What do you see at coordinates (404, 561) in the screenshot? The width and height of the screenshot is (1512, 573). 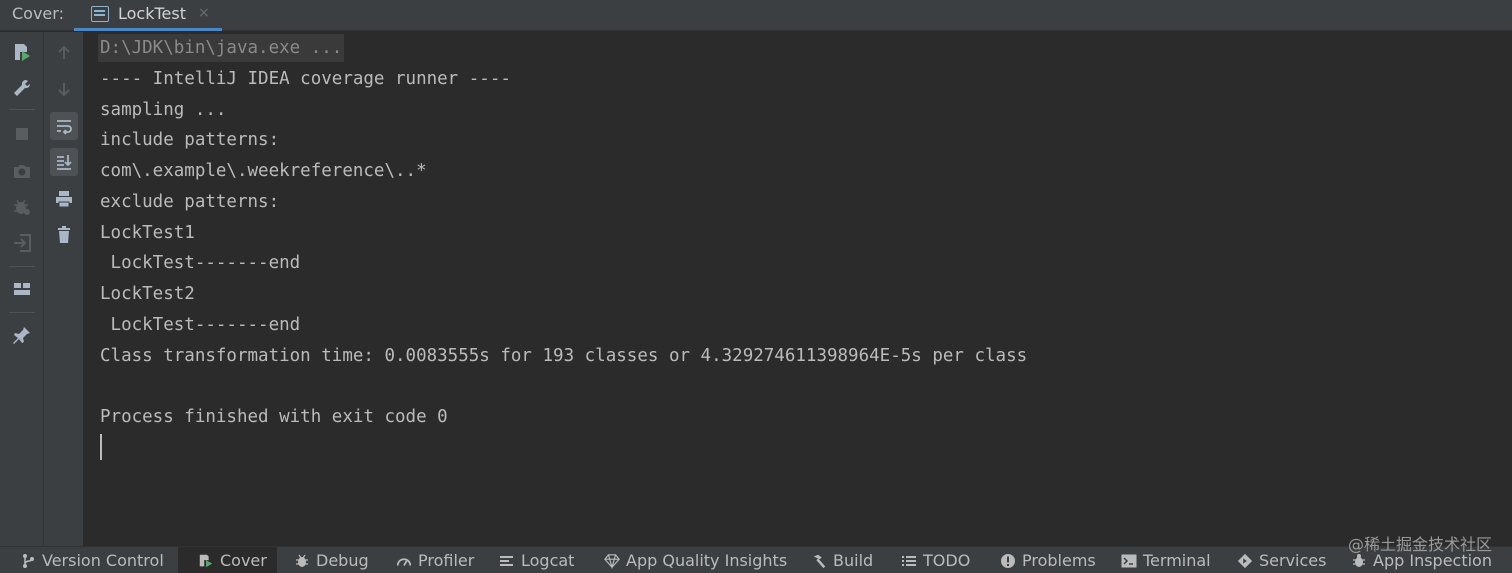 I see `gauge-icon` at bounding box center [404, 561].